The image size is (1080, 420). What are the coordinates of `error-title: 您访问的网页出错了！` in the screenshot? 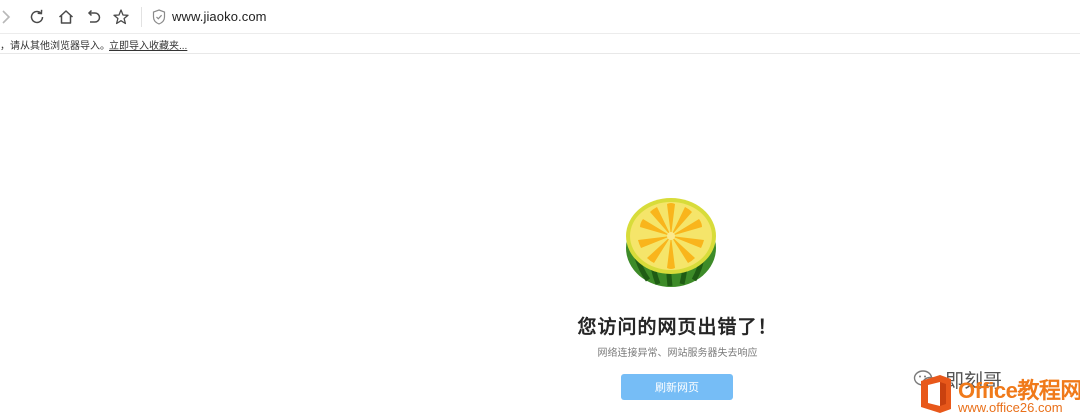 It's located at (677, 327).